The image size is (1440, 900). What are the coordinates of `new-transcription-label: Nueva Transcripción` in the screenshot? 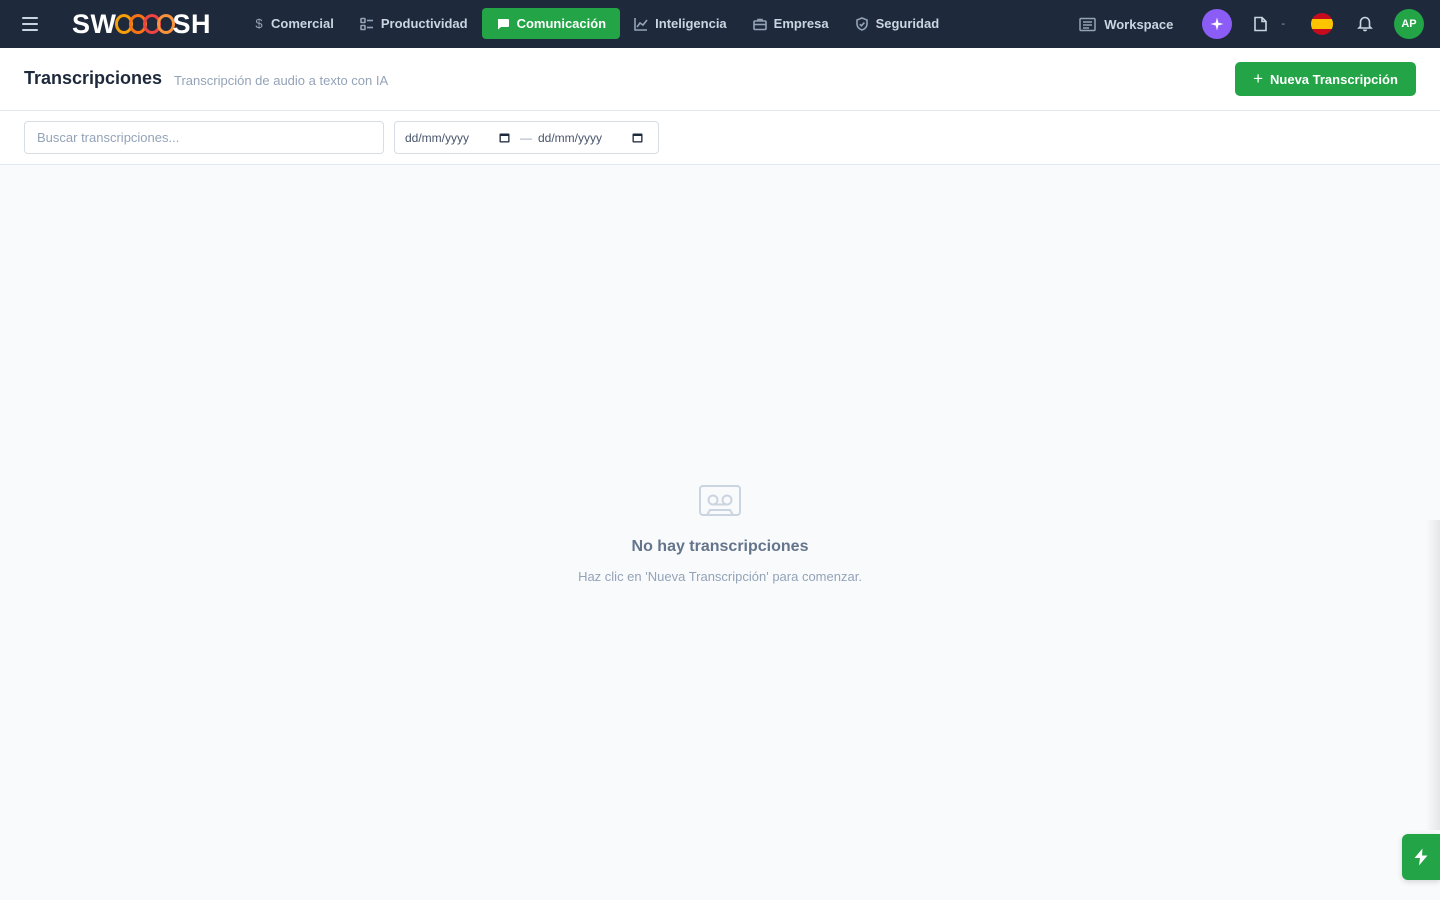 It's located at (1334, 79).